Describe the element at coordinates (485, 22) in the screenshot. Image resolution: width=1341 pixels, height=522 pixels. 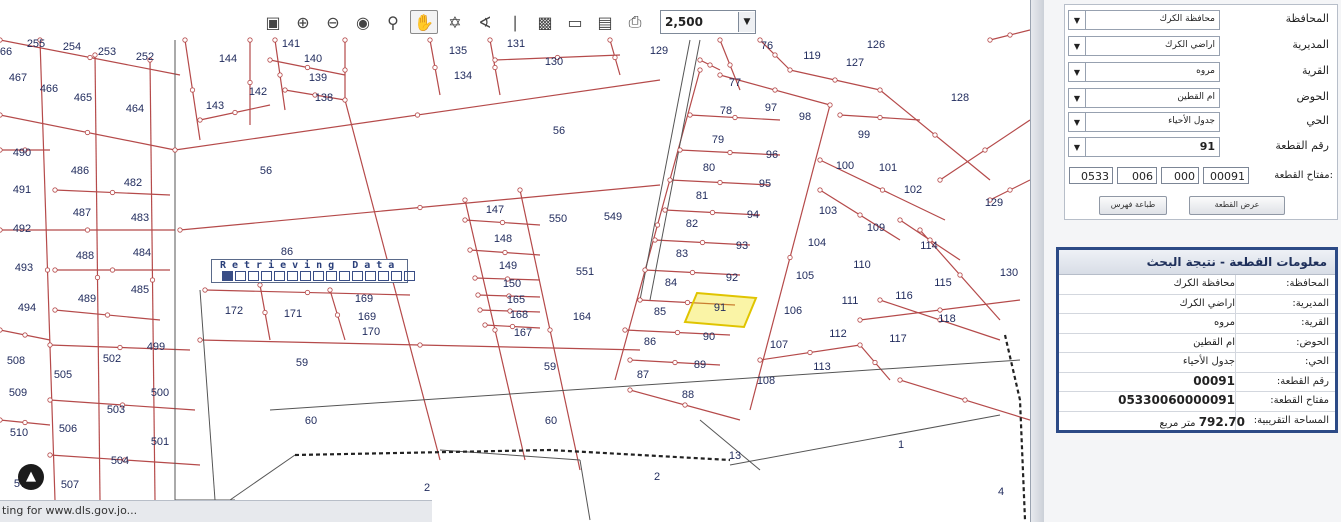
I see `measure-icon: ∢` at that location.